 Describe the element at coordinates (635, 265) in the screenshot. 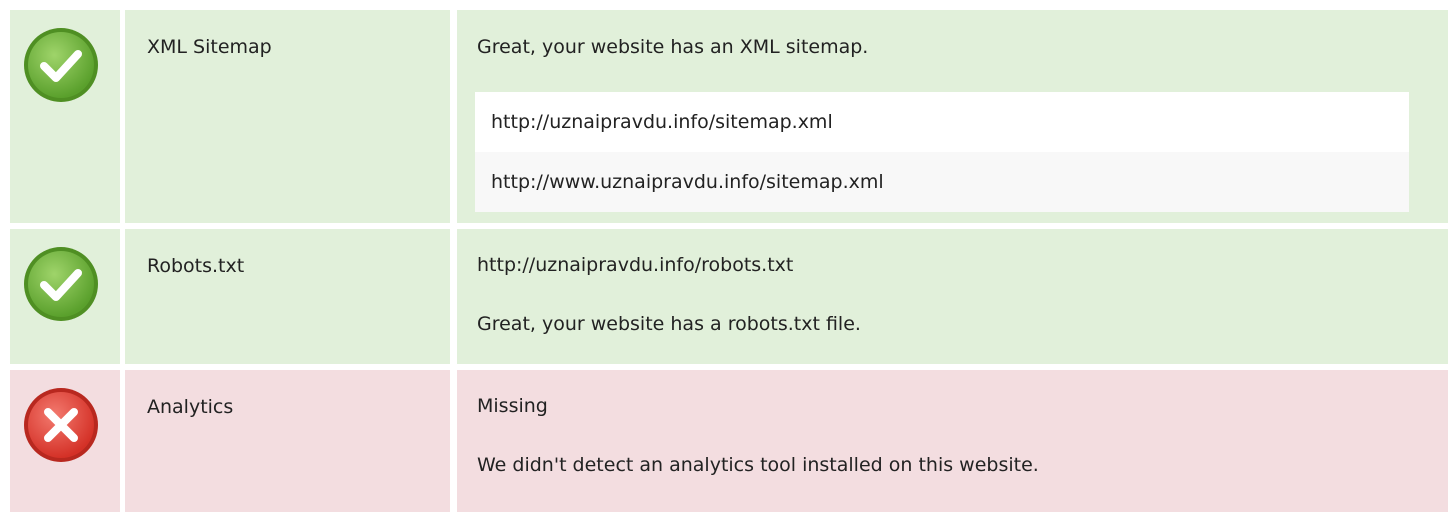

I see `robots-url: http://uznaipravdu.info/robots.txt` at that location.